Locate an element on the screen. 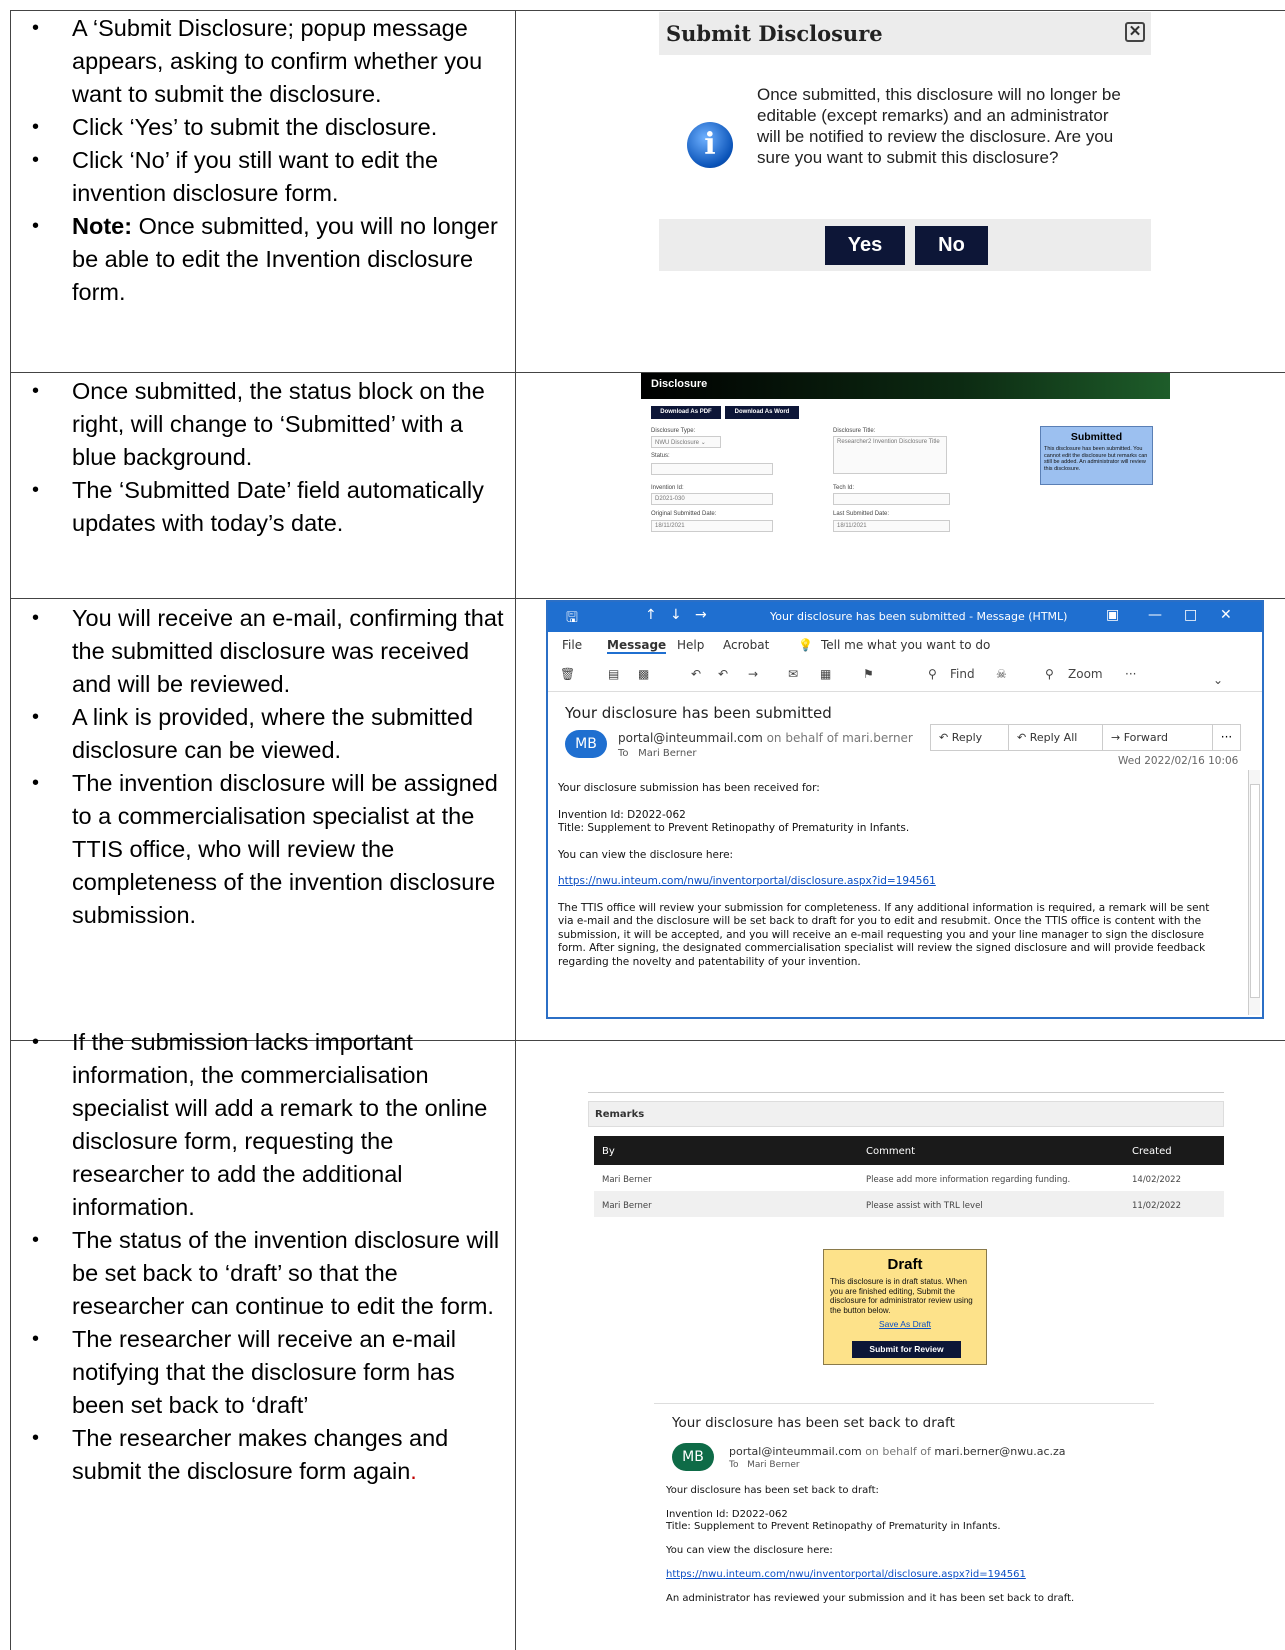 This screenshot has width=1285, height=1650. up-arrow-icon: ↑ is located at coordinates (651, 615).